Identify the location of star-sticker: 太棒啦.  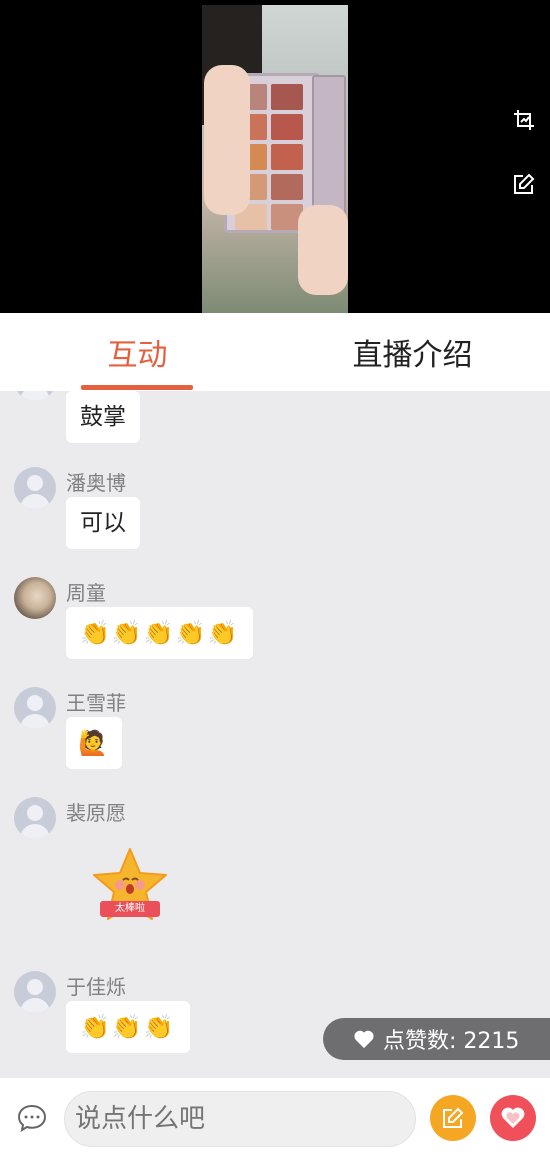
(130, 885).